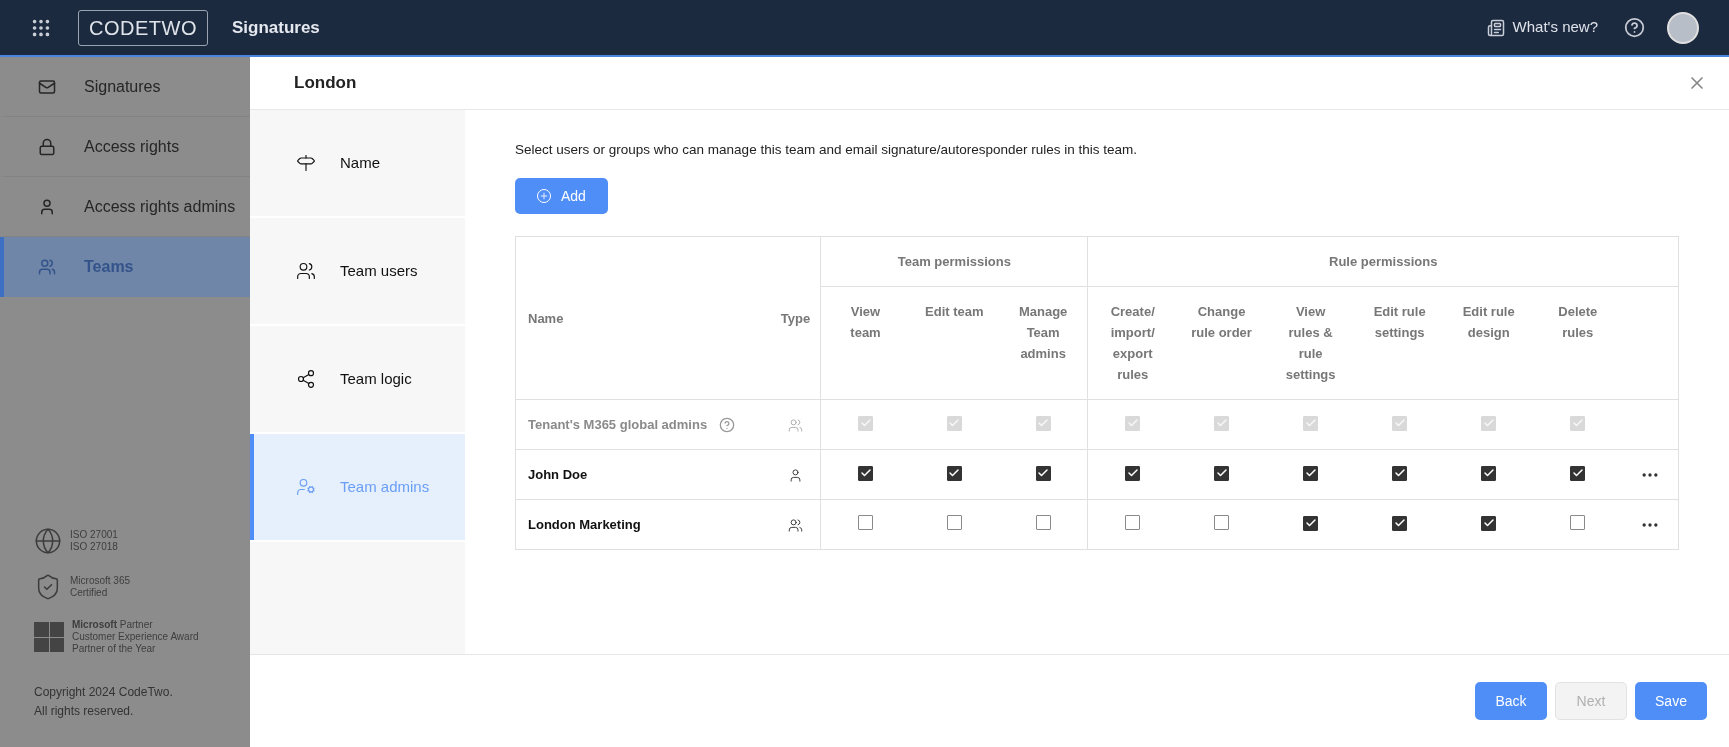  I want to click on copyright-text: All rights reserved., so click(84, 711).